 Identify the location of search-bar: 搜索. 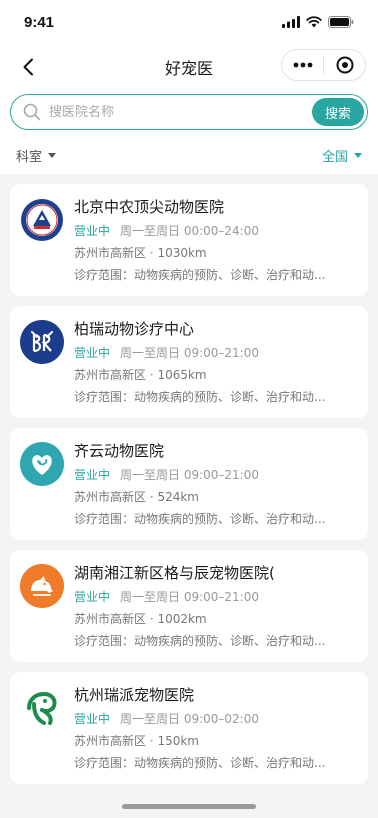
(189, 112).